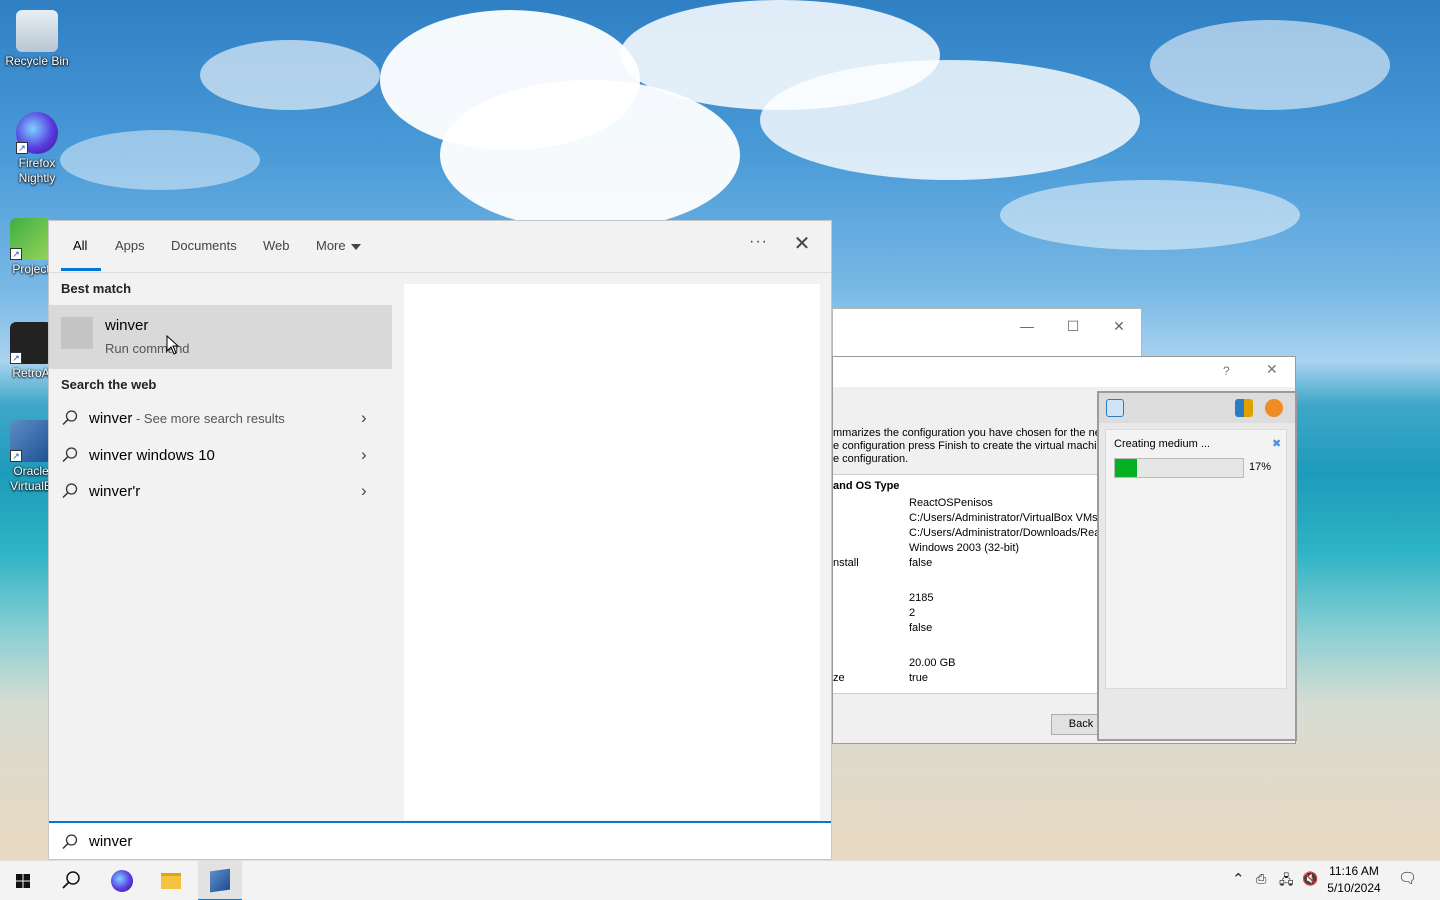 This screenshot has height=900, width=1440. I want to click on caret-down-icon, so click(355, 246).